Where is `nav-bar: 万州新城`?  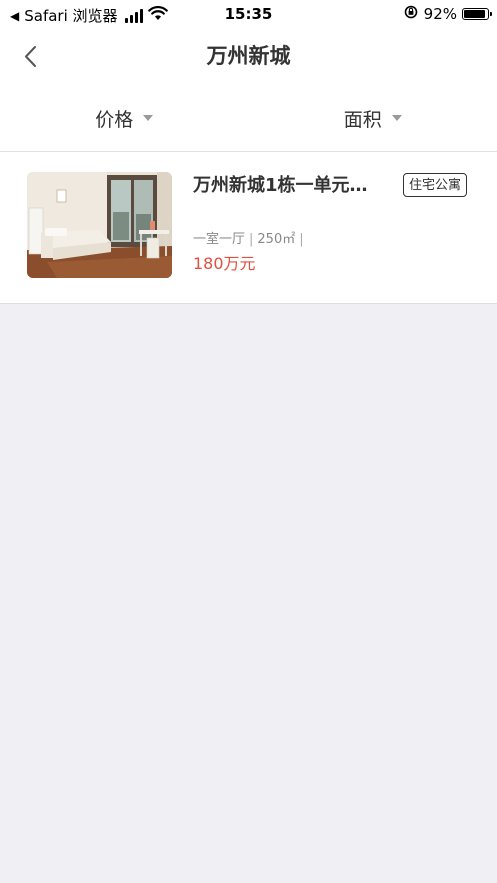
nav-bar: 万州新城 is located at coordinates (248, 57).